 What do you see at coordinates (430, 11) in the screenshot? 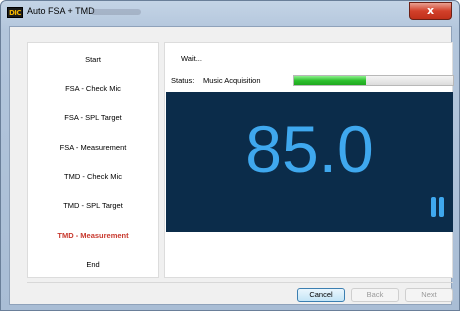
I see `close-button: x` at bounding box center [430, 11].